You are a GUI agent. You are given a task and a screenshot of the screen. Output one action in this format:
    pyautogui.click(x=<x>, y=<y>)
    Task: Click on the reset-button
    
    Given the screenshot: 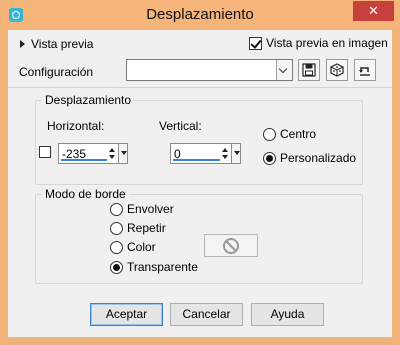 What is the action you would take?
    pyautogui.click(x=365, y=70)
    